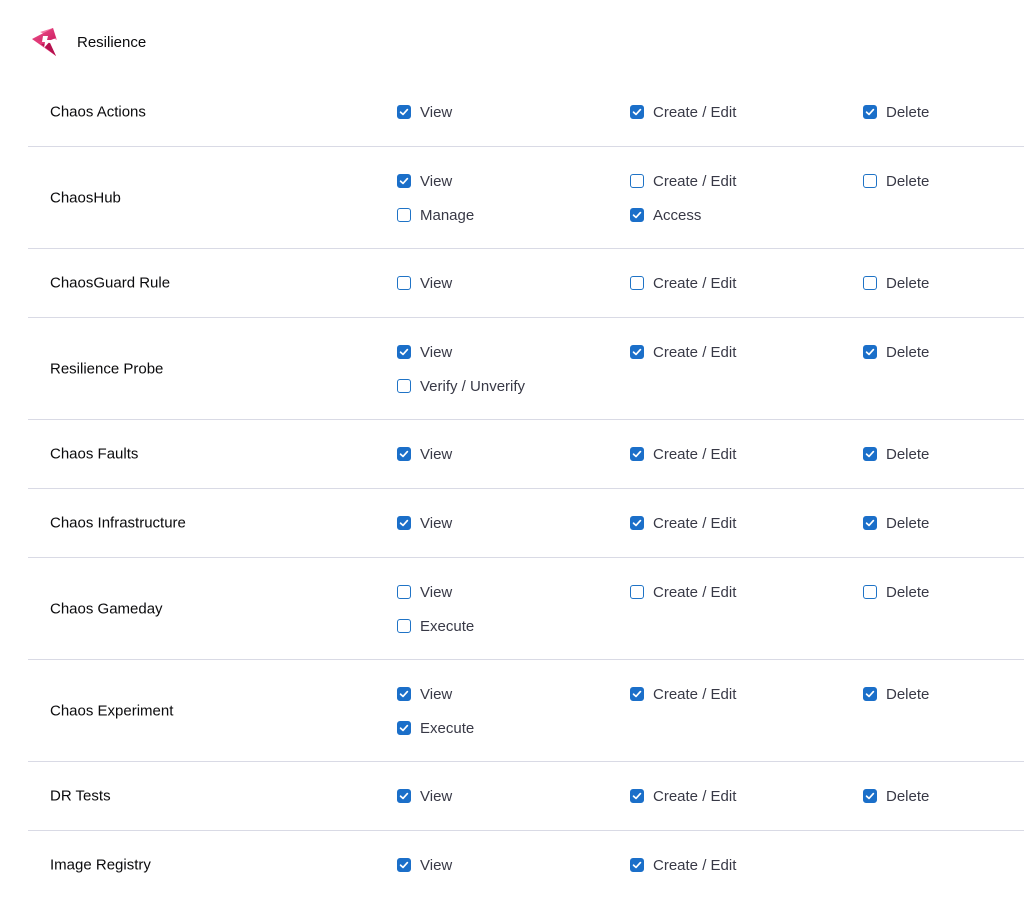 This screenshot has height=923, width=1024. What do you see at coordinates (106, 608) in the screenshot?
I see `resource-name: Chaos Gameday` at bounding box center [106, 608].